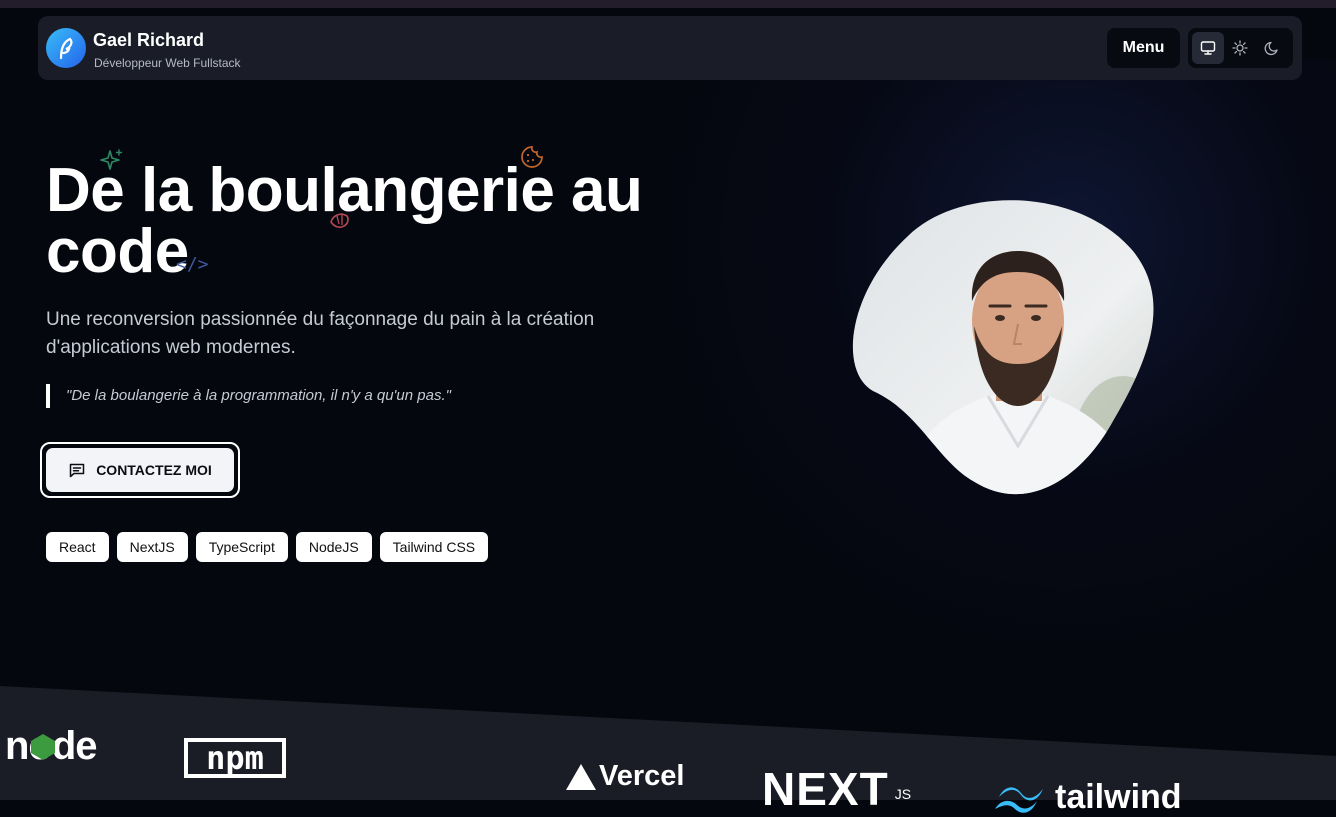  Describe the element at coordinates (344, 190) in the screenshot. I see `hero-title-line1: De la boulangerie au` at that location.